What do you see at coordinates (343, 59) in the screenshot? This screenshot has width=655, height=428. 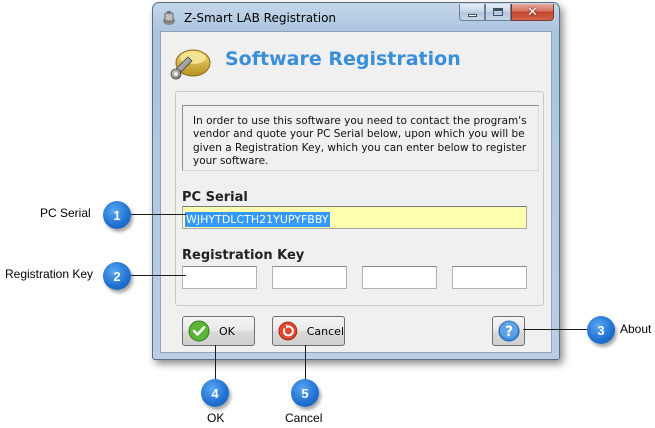 I see `banner-title: Software Registration` at bounding box center [343, 59].